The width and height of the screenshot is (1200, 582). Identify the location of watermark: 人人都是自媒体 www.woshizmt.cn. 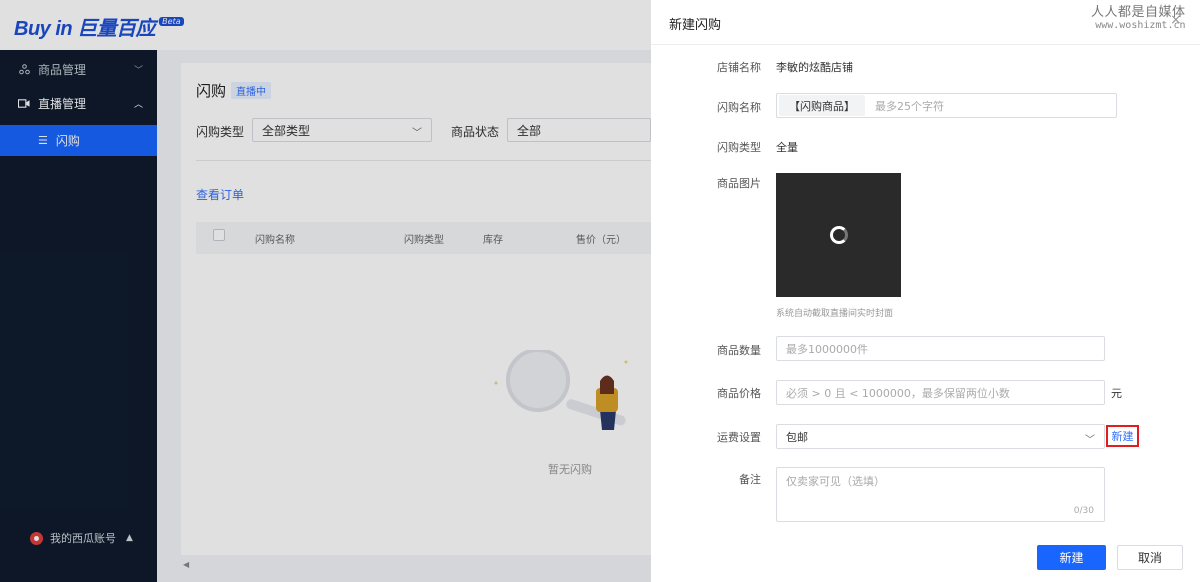
(1138, 18).